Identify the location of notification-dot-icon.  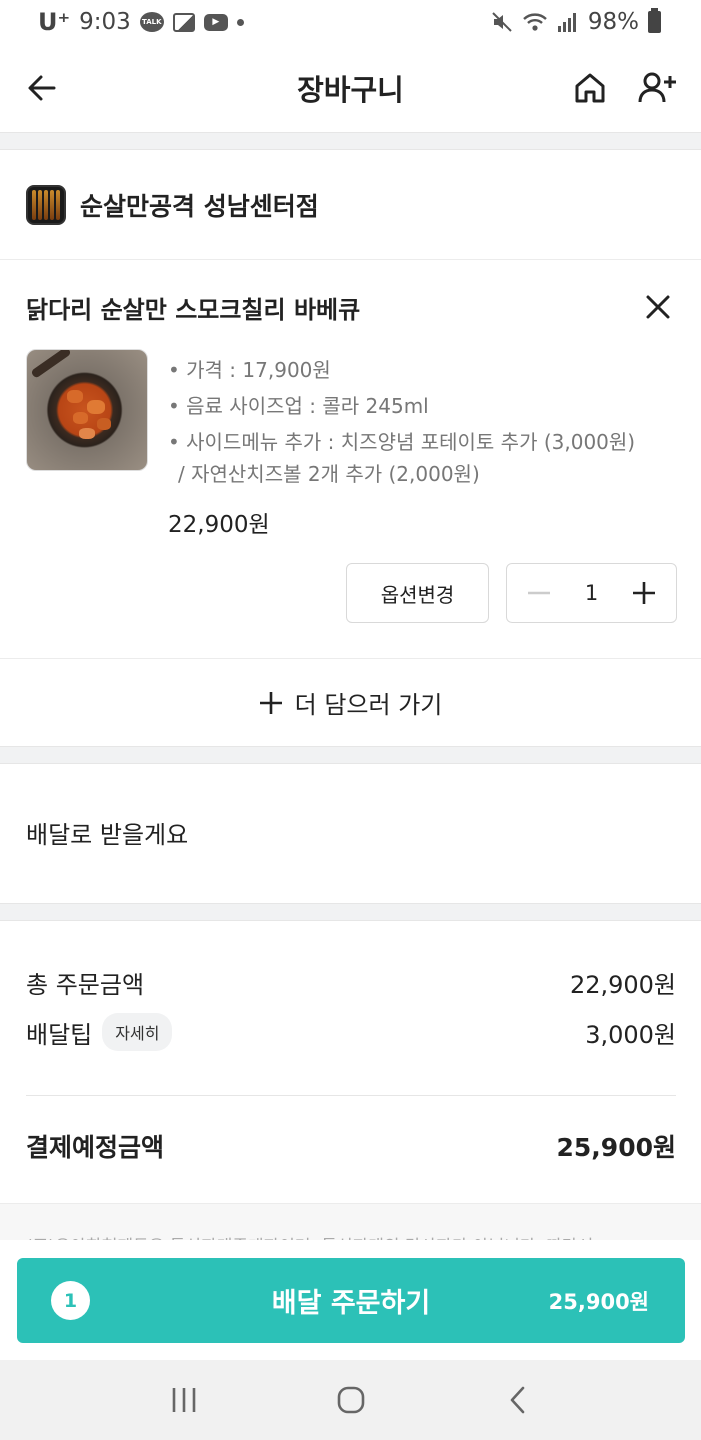
(240, 22).